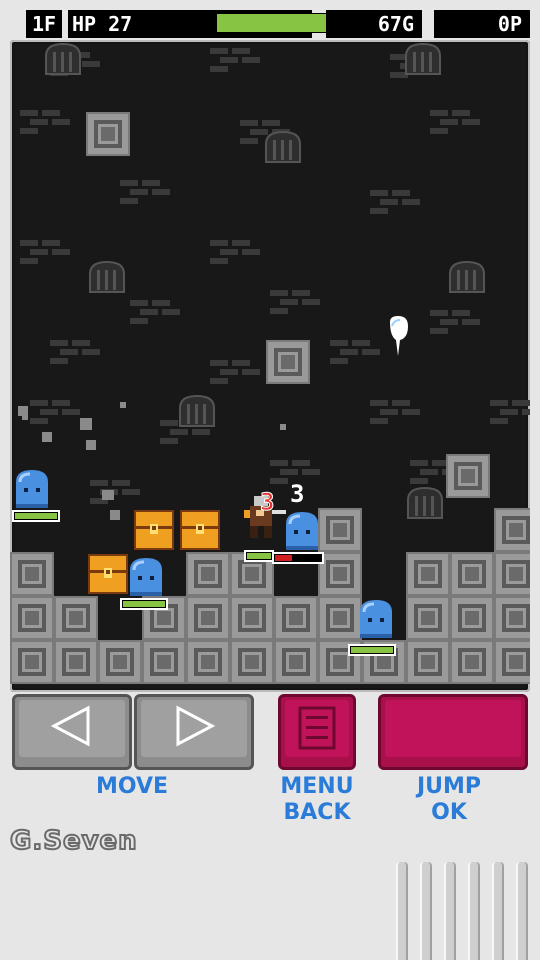 The height and width of the screenshot is (960, 540). I want to click on status-bar: 1F HP 27 67G 0P, so click(270, 20).